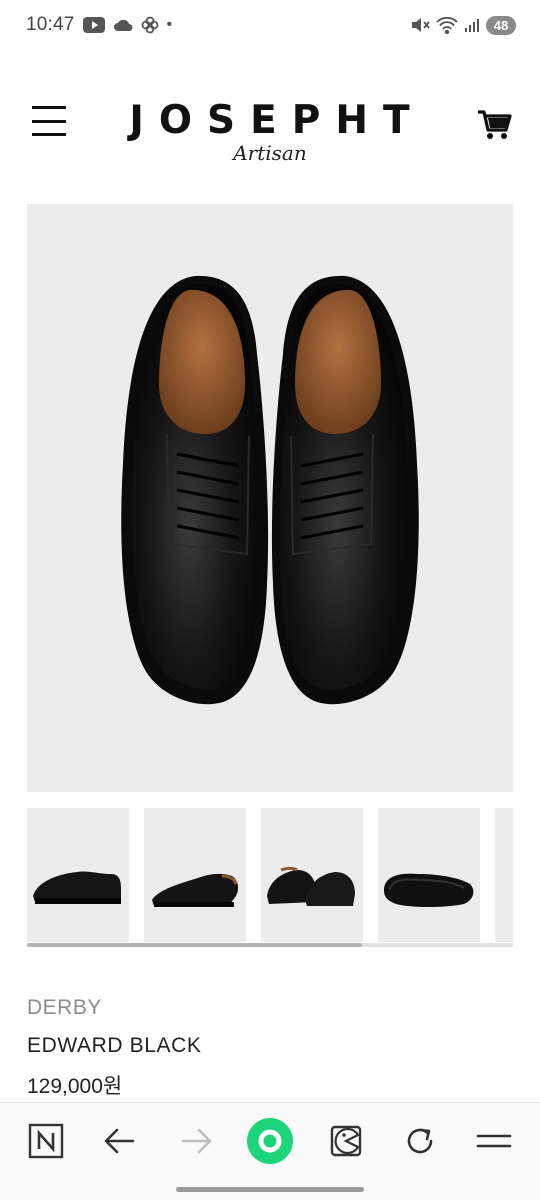  I want to click on youtube-icon, so click(93, 25).